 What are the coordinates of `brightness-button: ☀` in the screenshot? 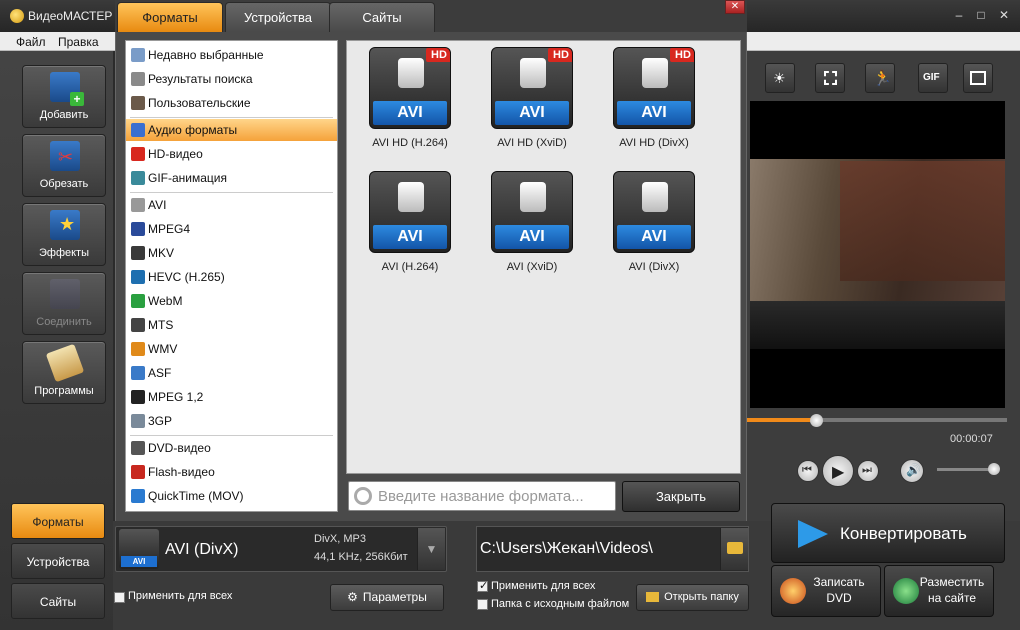 It's located at (780, 78).